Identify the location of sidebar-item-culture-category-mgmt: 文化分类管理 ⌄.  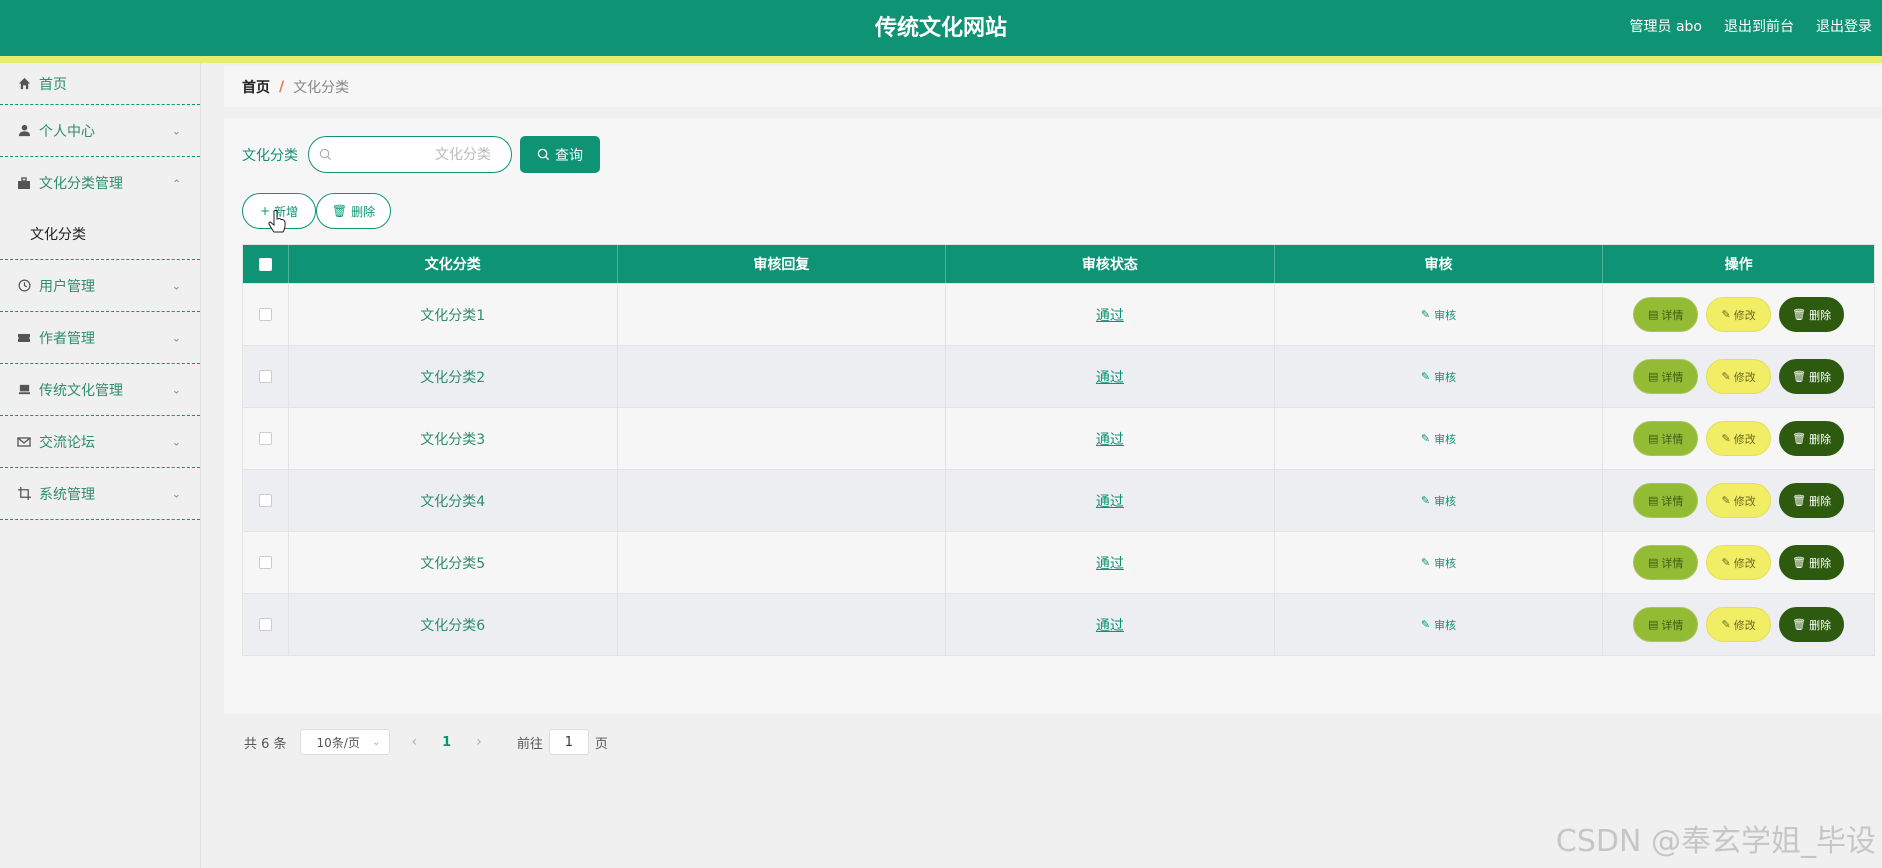
(100, 183).